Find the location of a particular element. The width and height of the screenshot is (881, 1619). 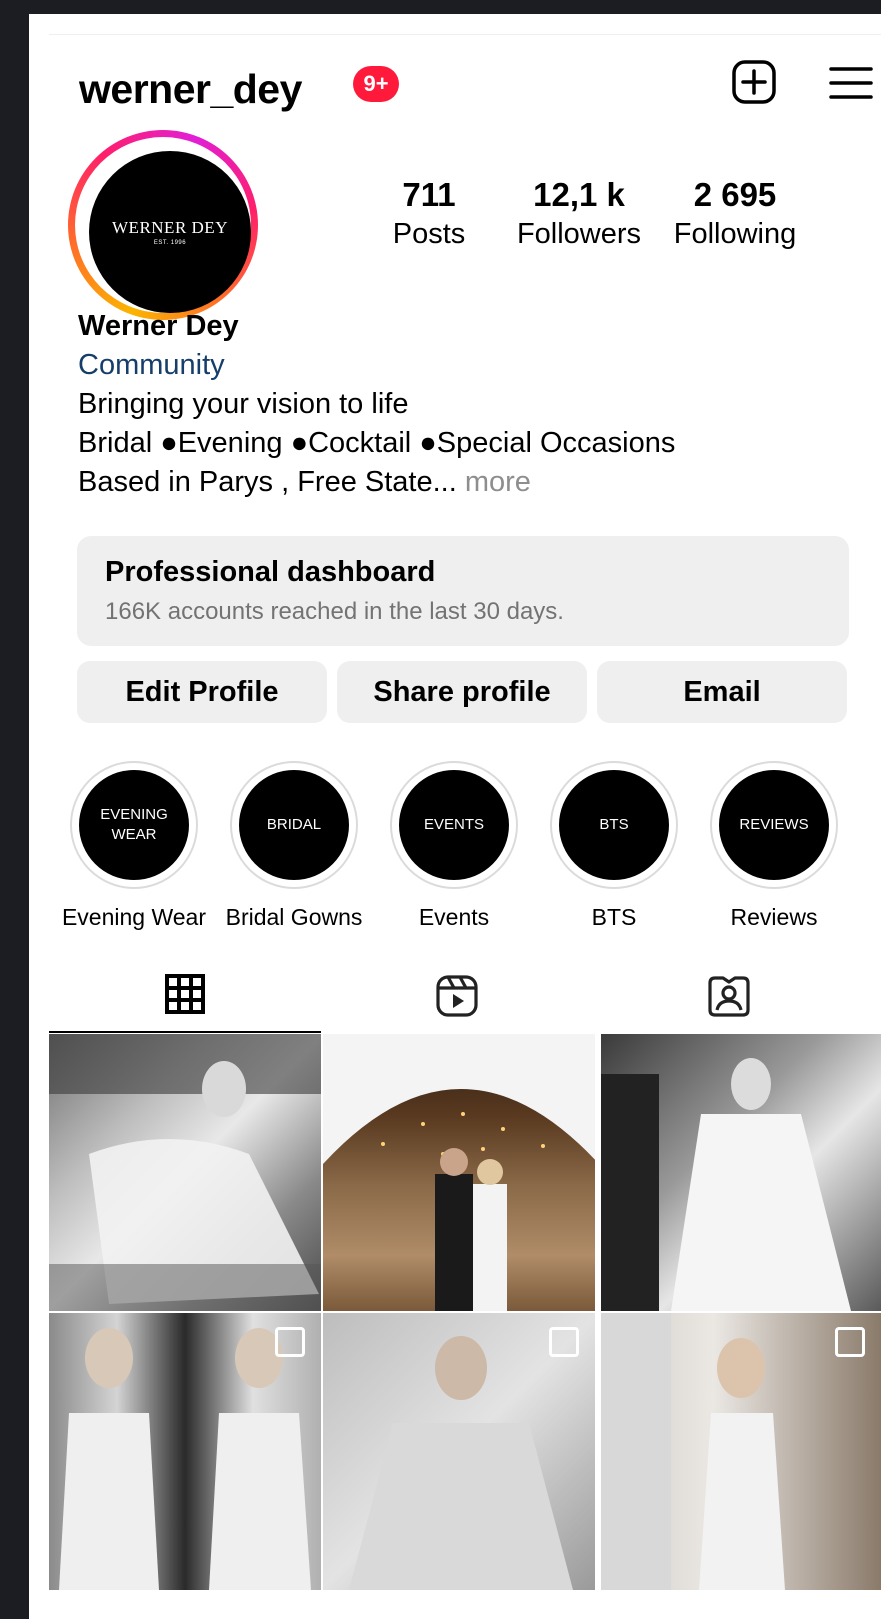

story-ring: WERNER DEY EST. 1996 is located at coordinates (163, 225).